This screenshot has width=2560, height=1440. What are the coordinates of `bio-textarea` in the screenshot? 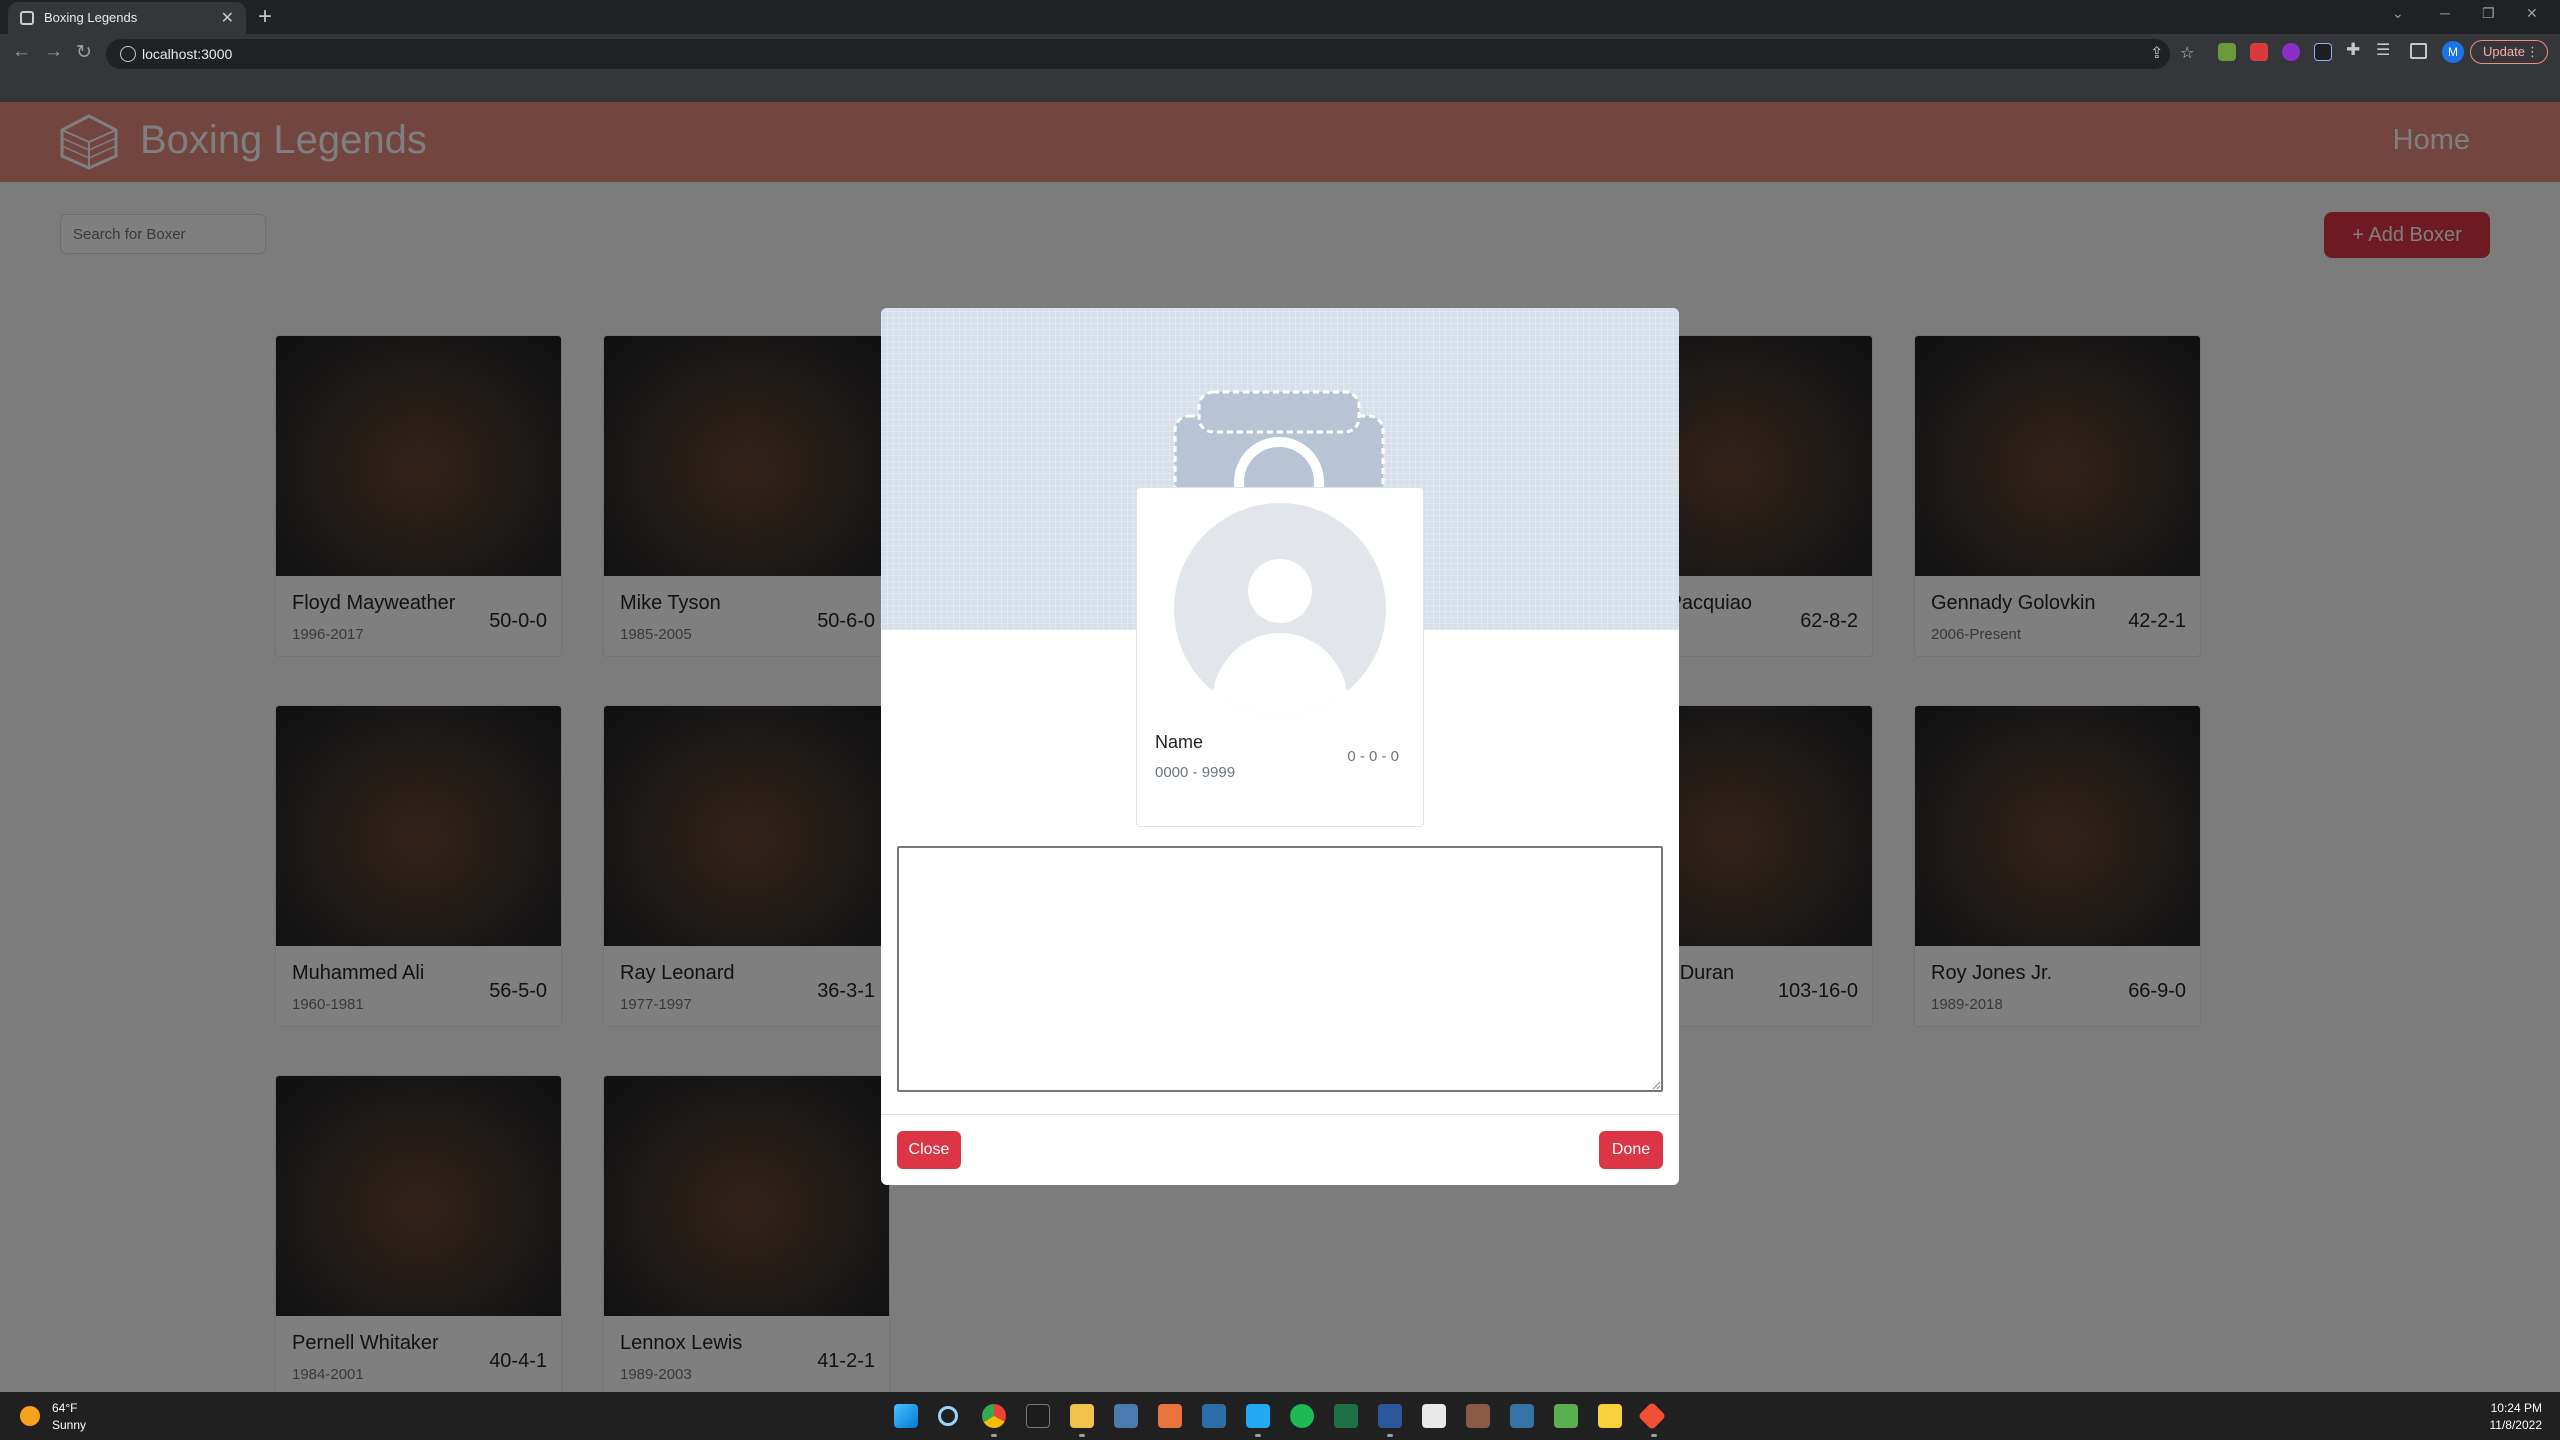 It's located at (1280, 969).